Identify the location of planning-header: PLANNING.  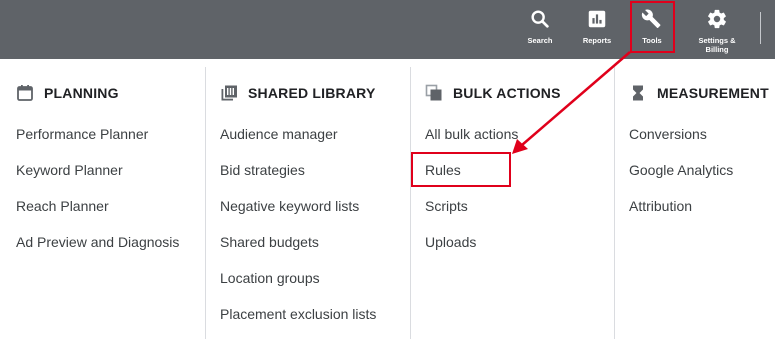
(67, 93).